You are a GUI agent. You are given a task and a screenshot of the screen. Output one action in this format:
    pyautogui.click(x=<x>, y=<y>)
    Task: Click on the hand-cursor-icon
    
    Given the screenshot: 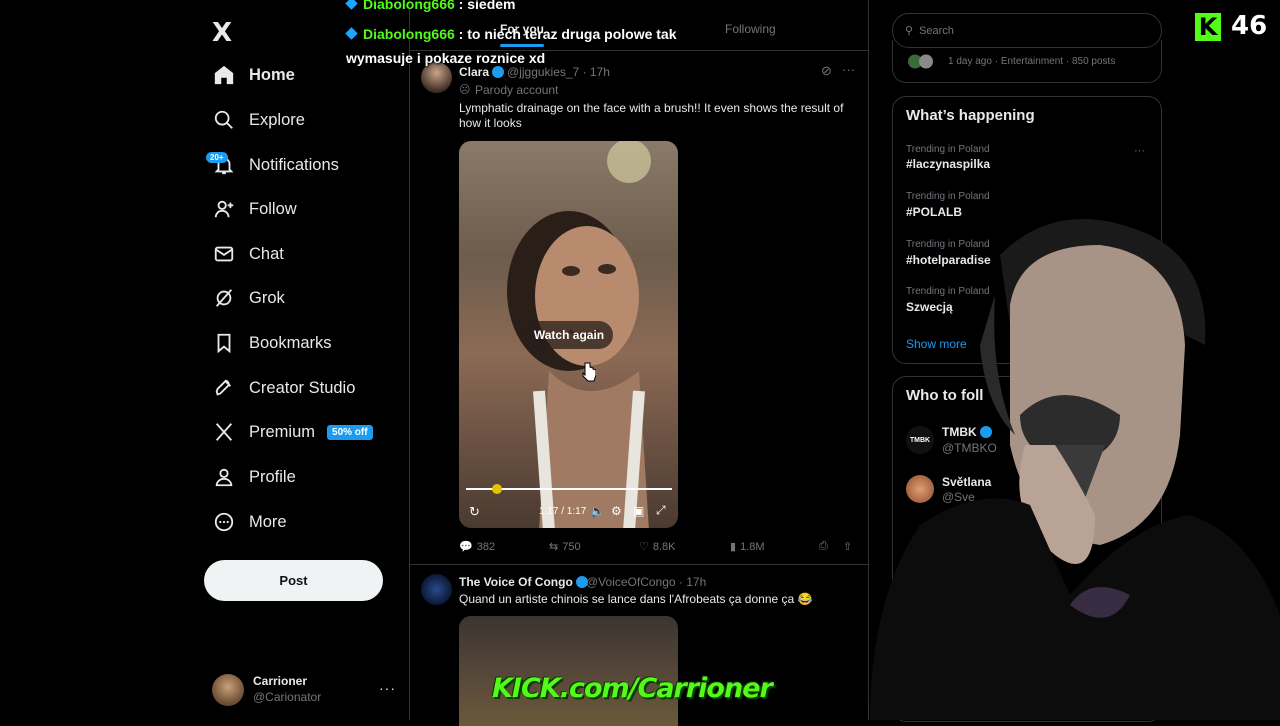 What is the action you would take?
    pyautogui.click(x=589, y=374)
    